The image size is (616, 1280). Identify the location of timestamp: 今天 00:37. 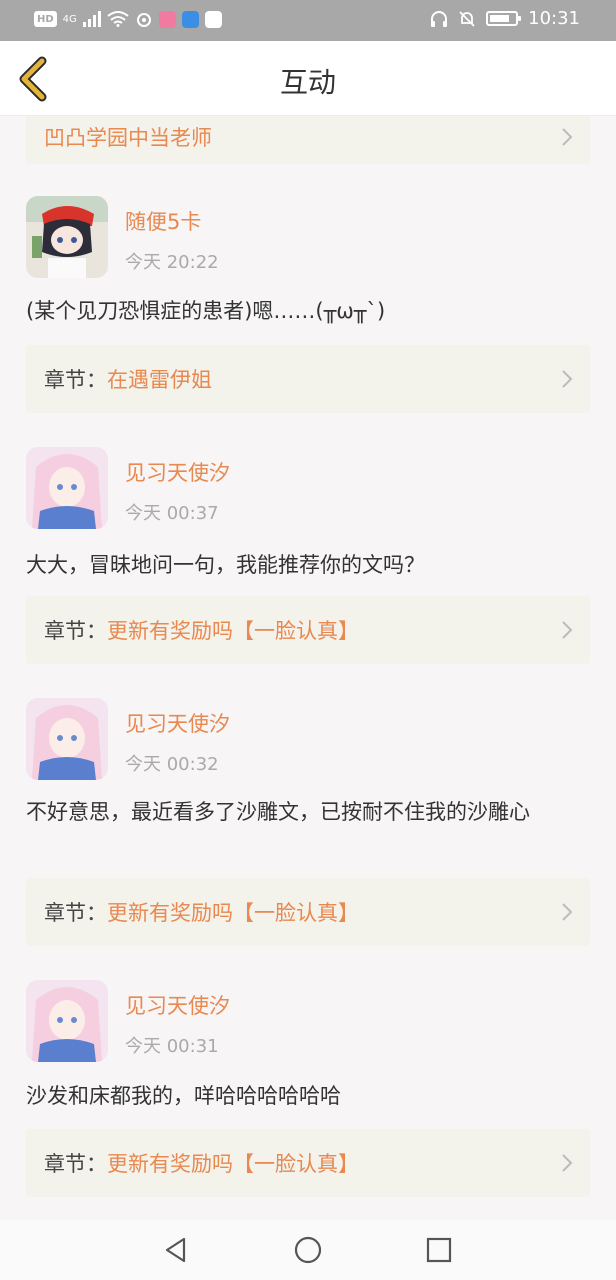
(172, 513).